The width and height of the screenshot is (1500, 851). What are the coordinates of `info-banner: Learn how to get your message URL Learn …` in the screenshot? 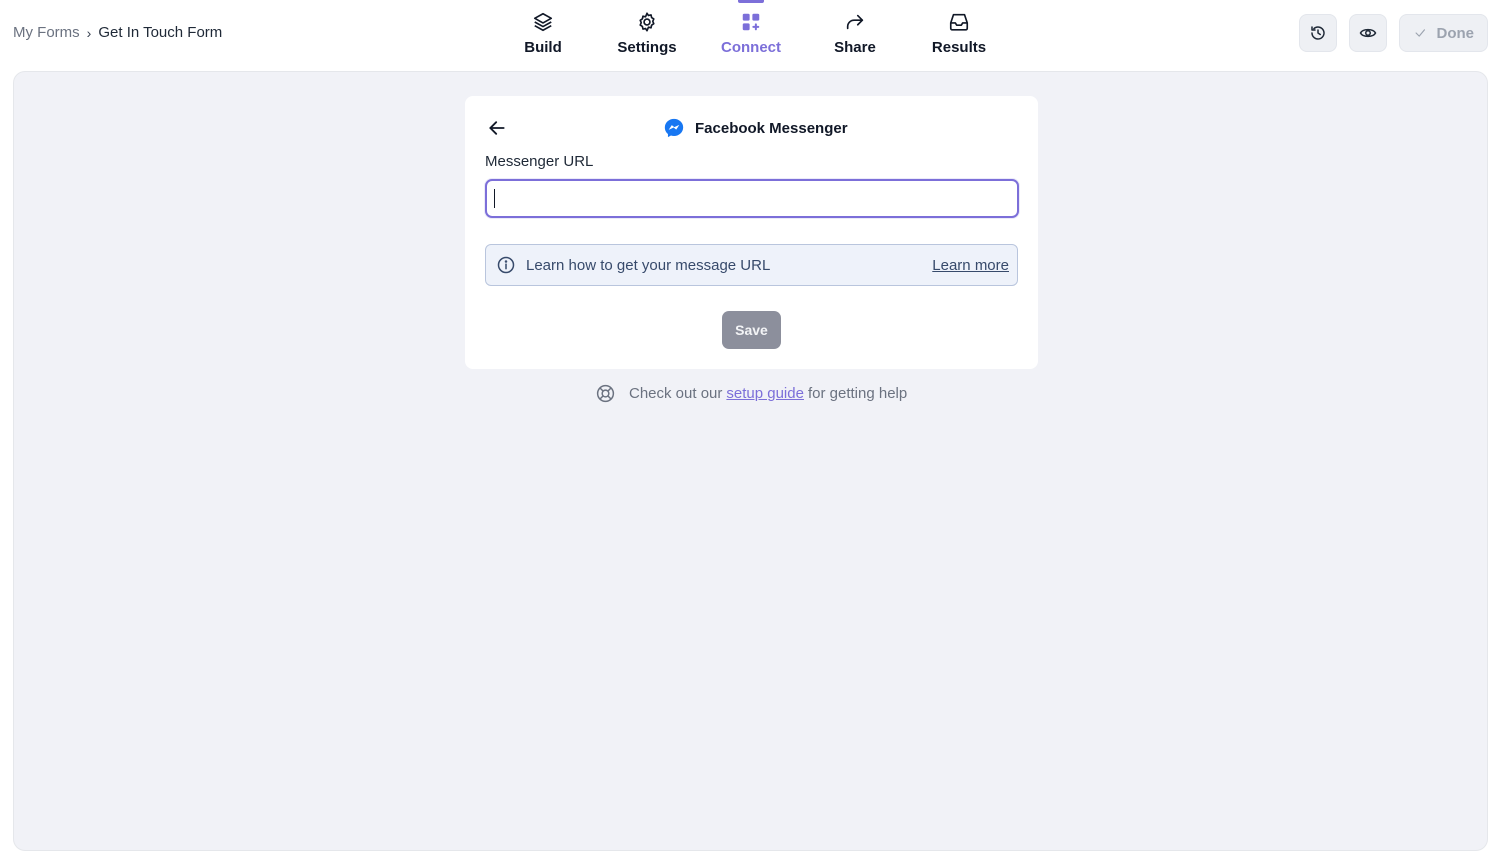 It's located at (751, 265).